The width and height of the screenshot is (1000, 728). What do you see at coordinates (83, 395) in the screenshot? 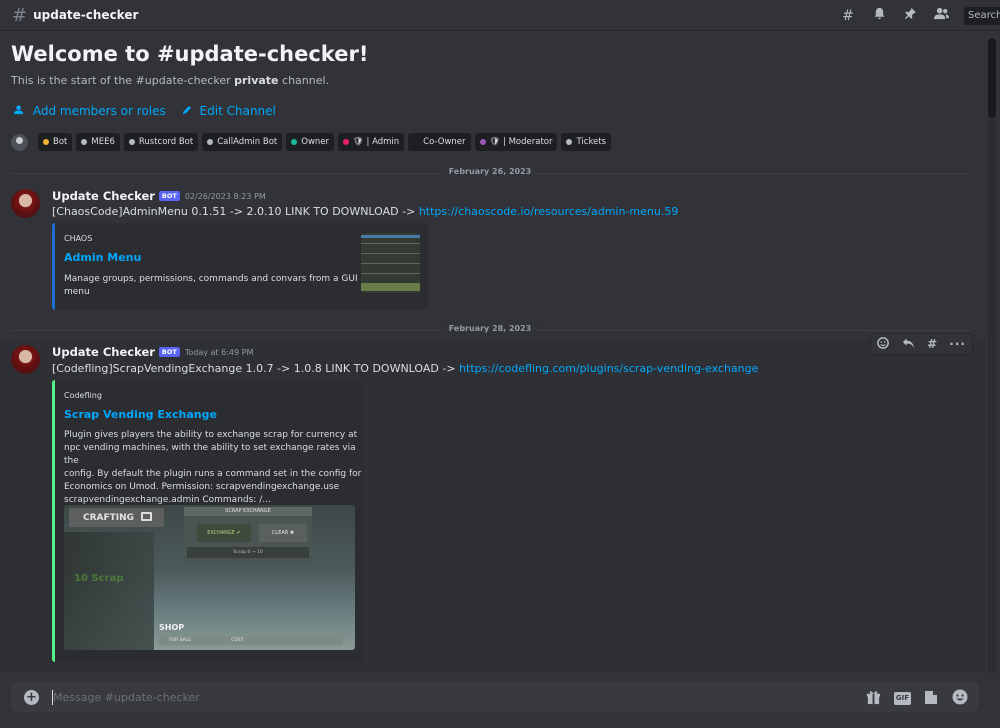
I see `embed-provider: Codefling` at bounding box center [83, 395].